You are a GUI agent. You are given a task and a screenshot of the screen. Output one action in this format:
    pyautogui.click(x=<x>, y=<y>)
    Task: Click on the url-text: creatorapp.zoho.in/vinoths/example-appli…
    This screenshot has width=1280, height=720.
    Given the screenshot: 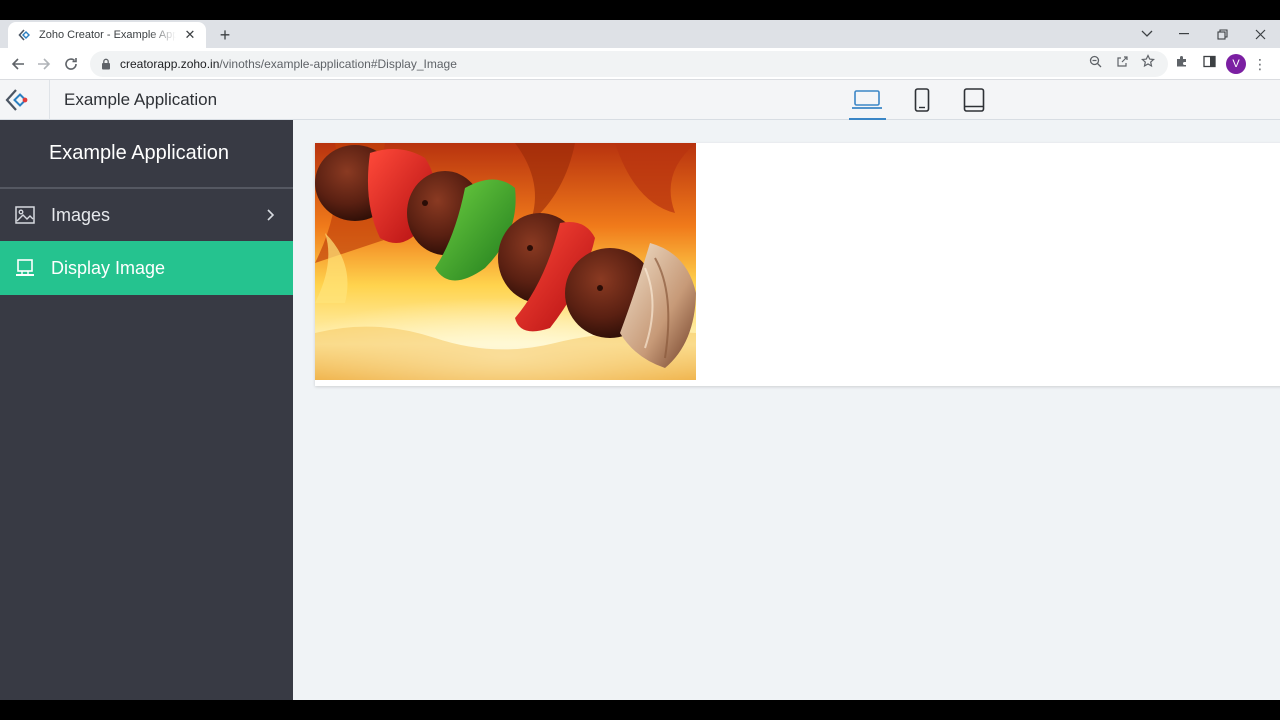 What is the action you would take?
    pyautogui.click(x=288, y=64)
    